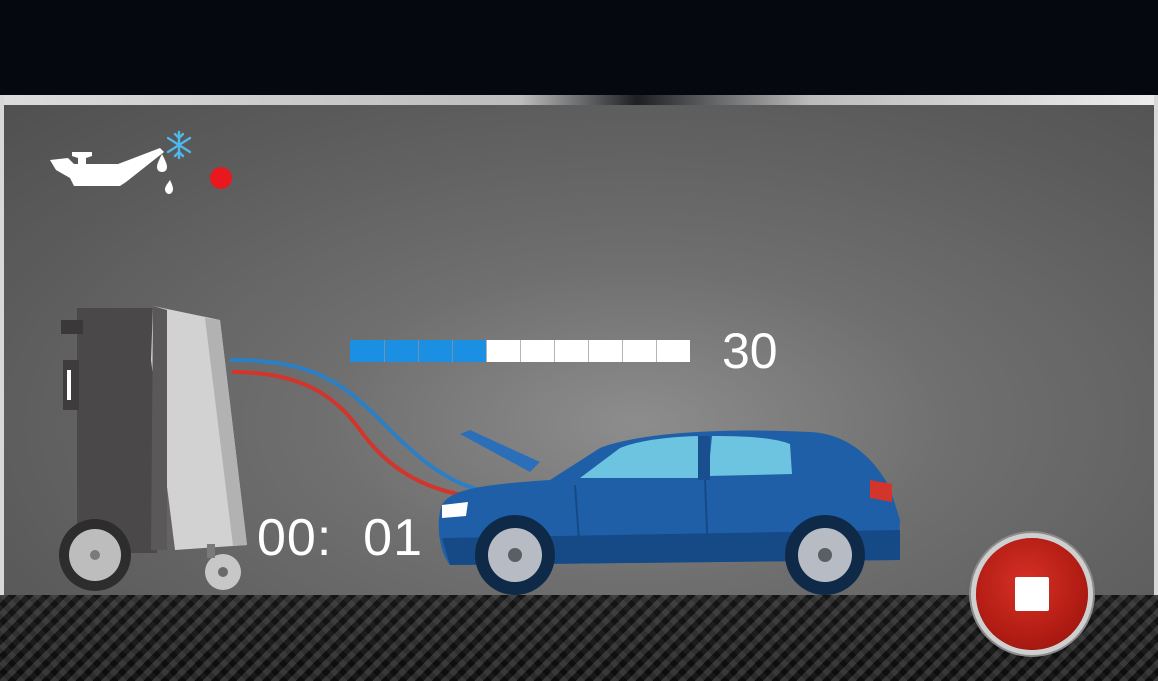 The width and height of the screenshot is (1158, 681). What do you see at coordinates (340, 538) in the screenshot?
I see `elapsed-timer: 00: 01` at bounding box center [340, 538].